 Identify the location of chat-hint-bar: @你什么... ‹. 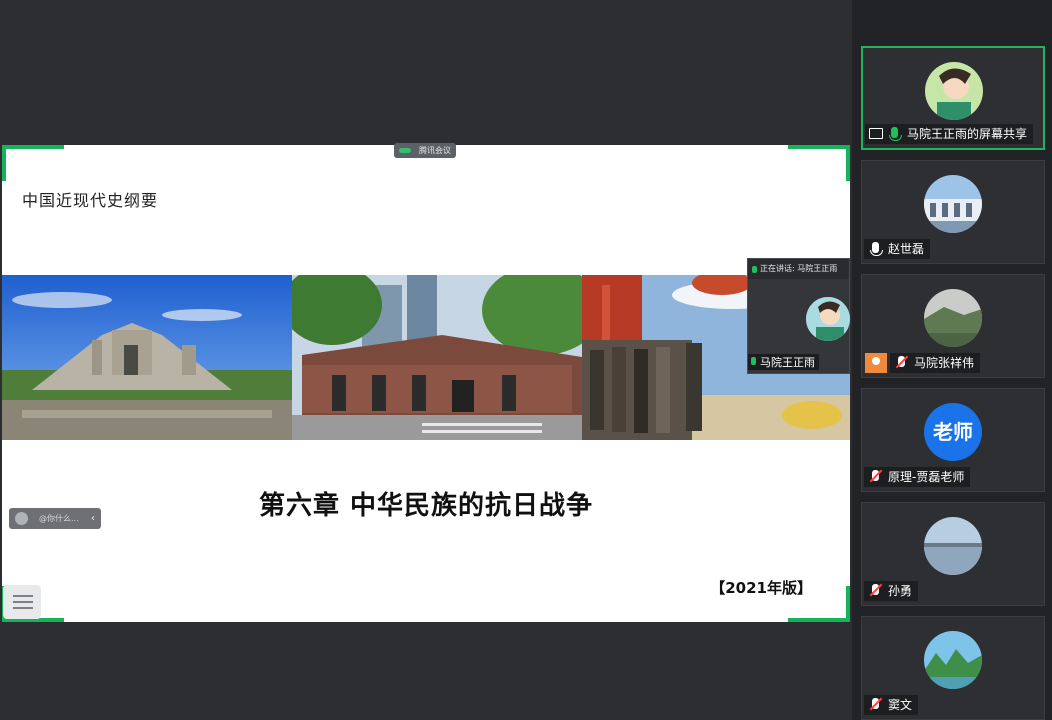
(55, 518).